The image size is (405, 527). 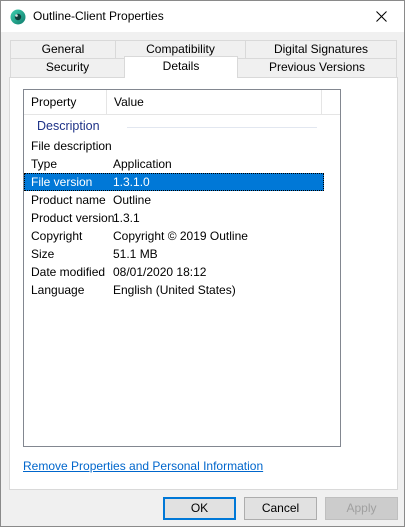 What do you see at coordinates (57, 236) in the screenshot?
I see `property-name: Copyright` at bounding box center [57, 236].